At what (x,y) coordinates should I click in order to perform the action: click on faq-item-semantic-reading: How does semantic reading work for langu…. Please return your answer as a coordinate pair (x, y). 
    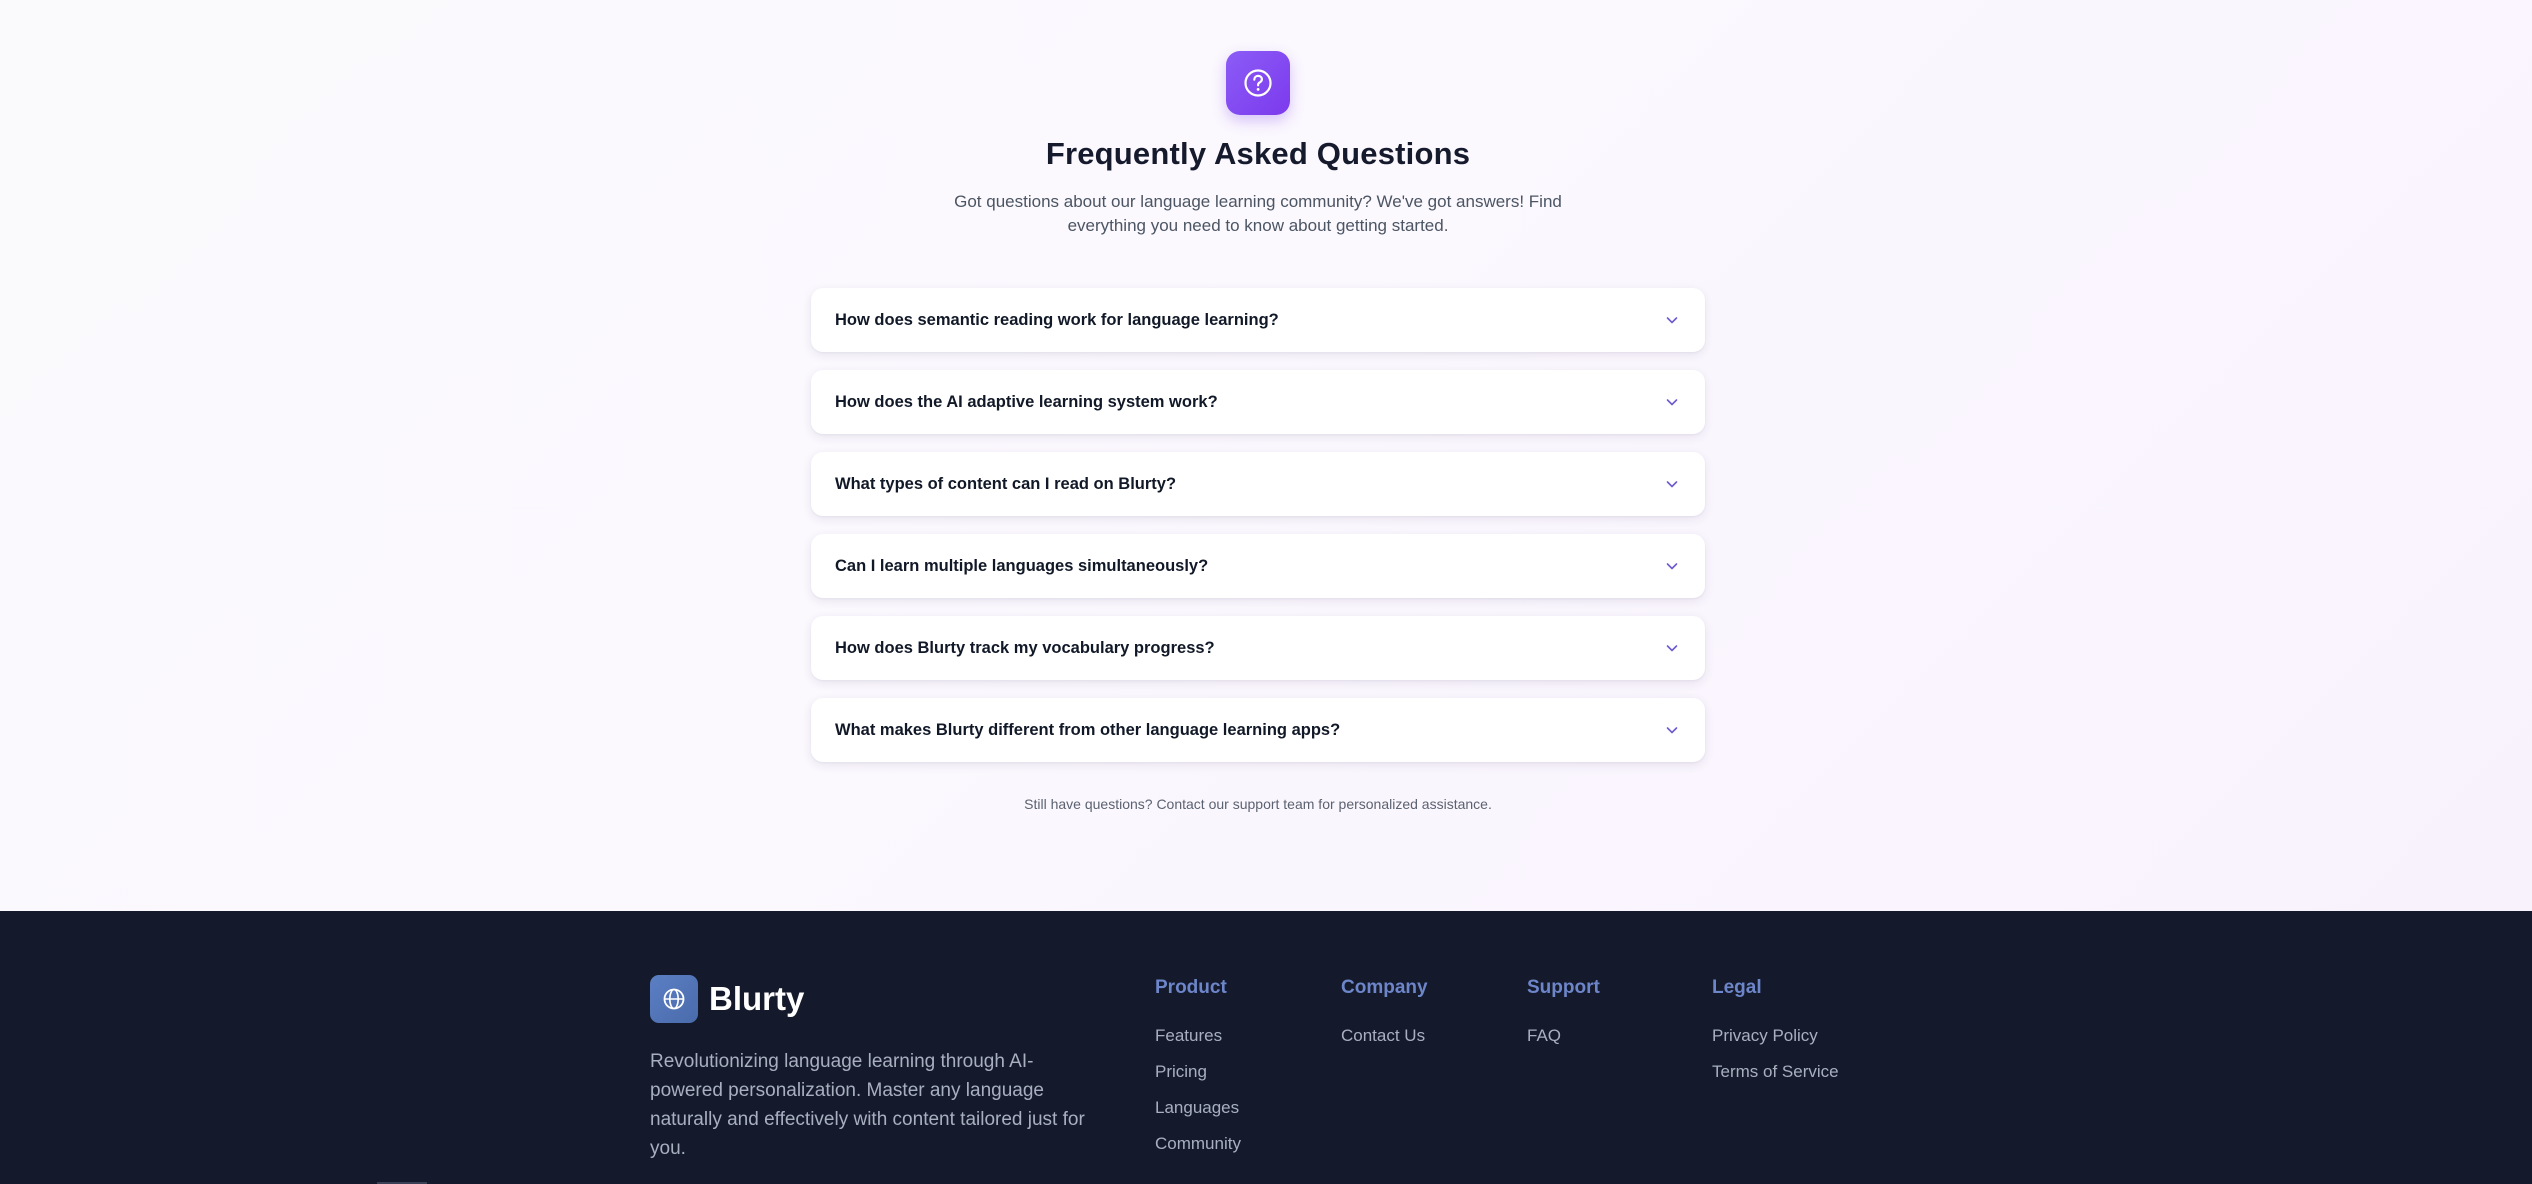
    Looking at the image, I should click on (1258, 320).